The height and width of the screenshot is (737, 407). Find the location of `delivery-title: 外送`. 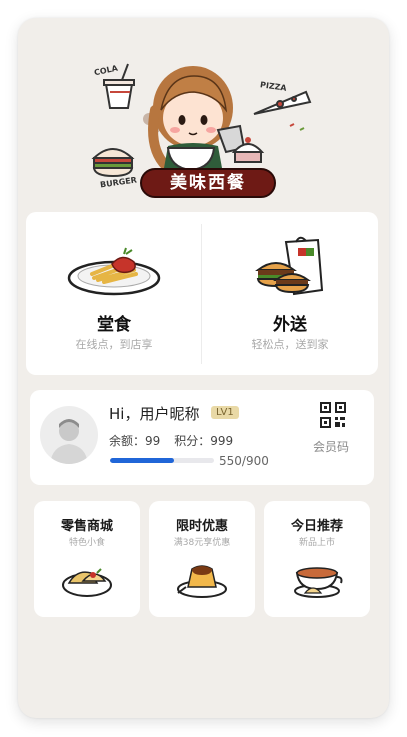

delivery-title: 外送 is located at coordinates (290, 325).